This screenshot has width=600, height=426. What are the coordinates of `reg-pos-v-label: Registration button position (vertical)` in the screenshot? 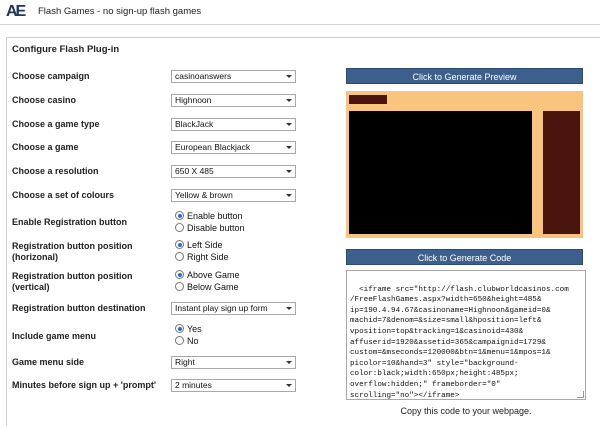 It's located at (72, 282).